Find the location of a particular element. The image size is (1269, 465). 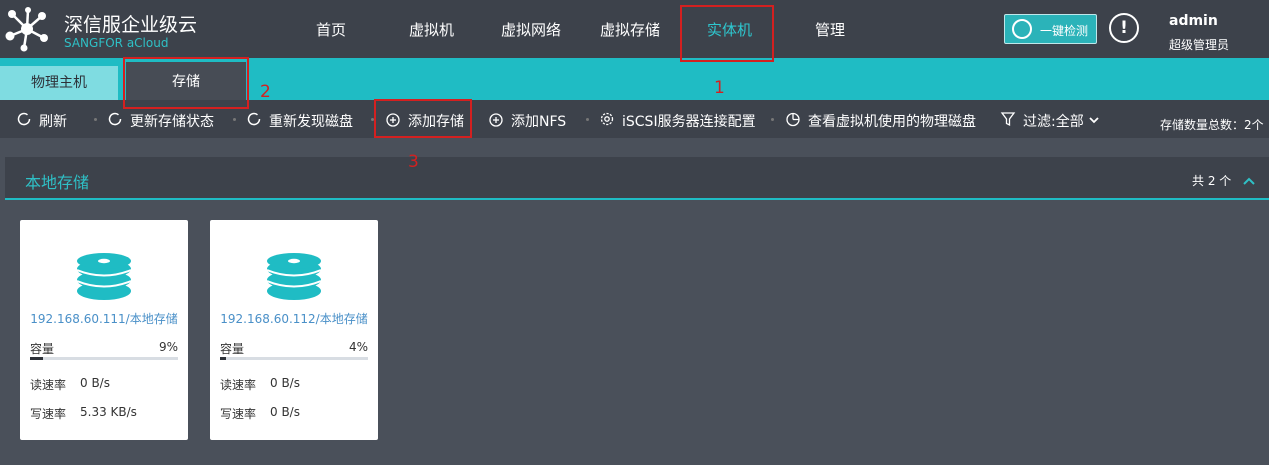

annotation-number-2: 2 is located at coordinates (265, 92).